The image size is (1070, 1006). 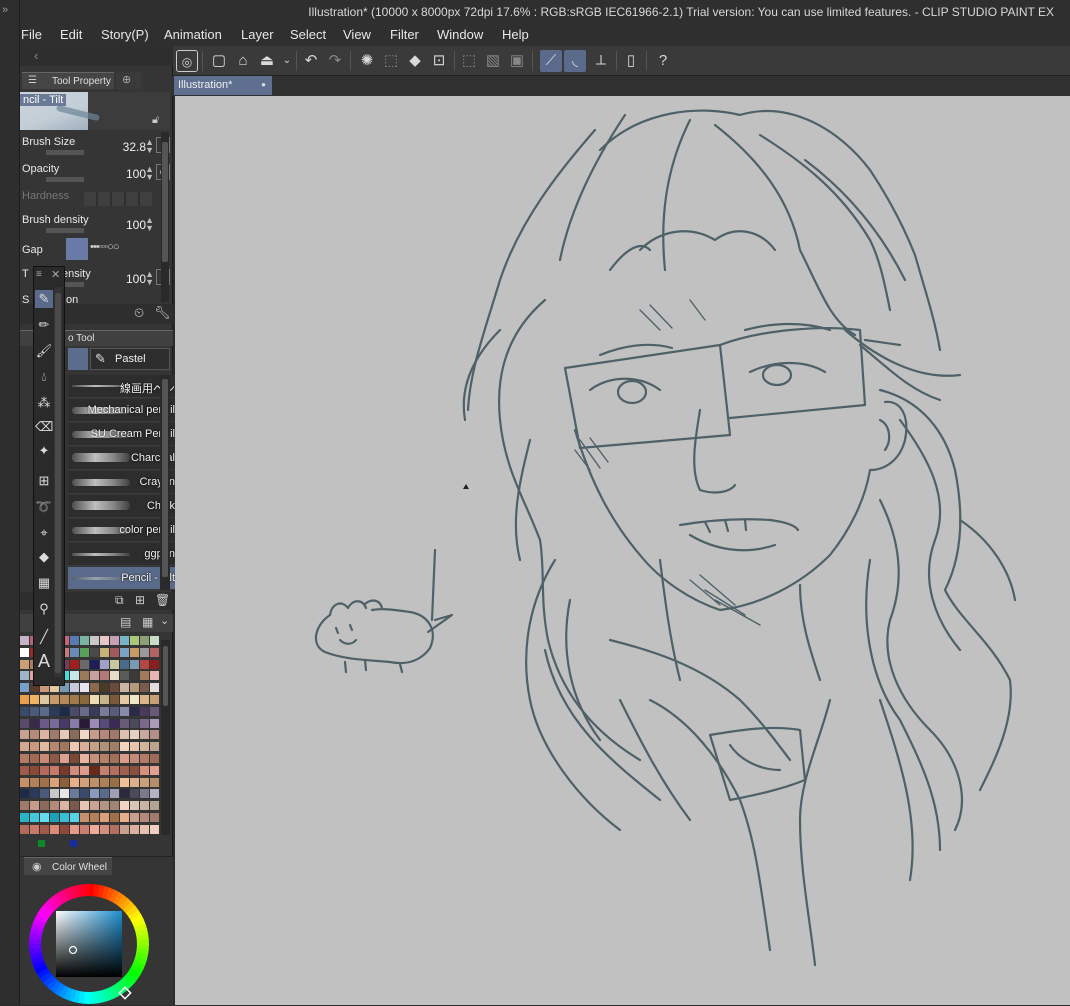 What do you see at coordinates (78, 359) in the screenshot?
I see `sub-tool-group-selected` at bounding box center [78, 359].